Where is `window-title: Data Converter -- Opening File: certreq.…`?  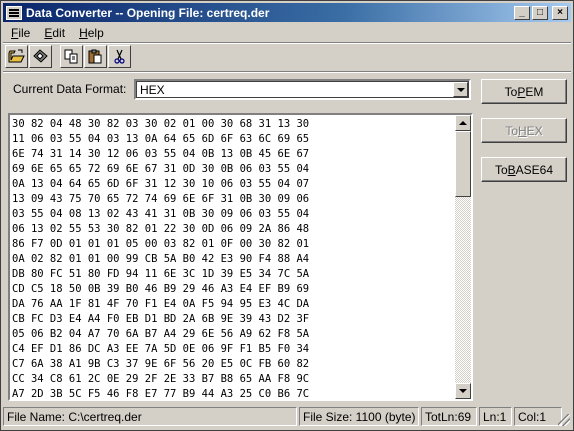 window-title: Data Converter -- Opening File: certreq.… is located at coordinates (148, 12).